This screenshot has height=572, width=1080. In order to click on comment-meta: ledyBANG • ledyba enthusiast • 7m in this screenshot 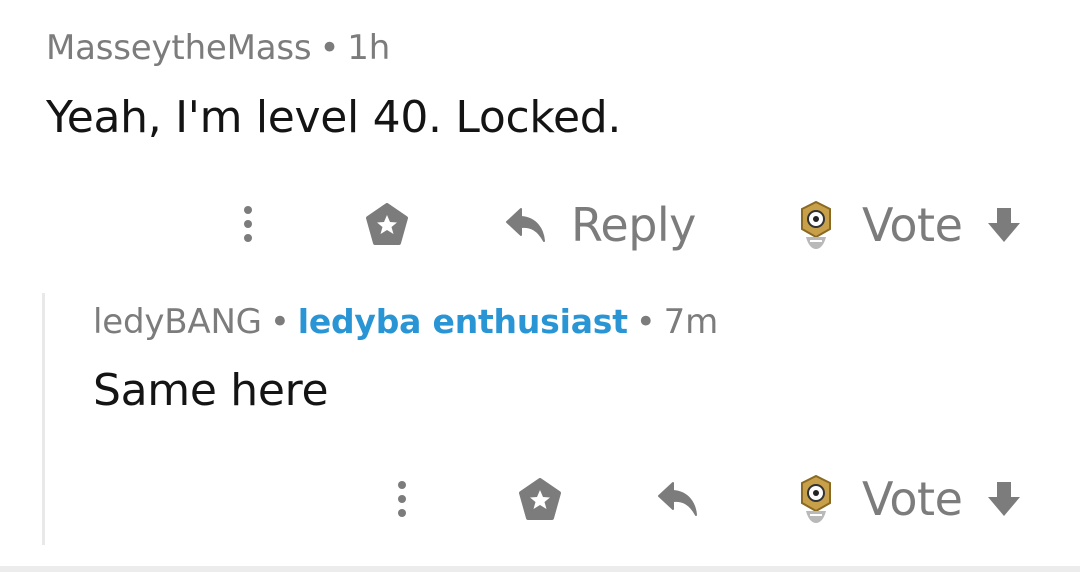, I will do `click(405, 322)`.